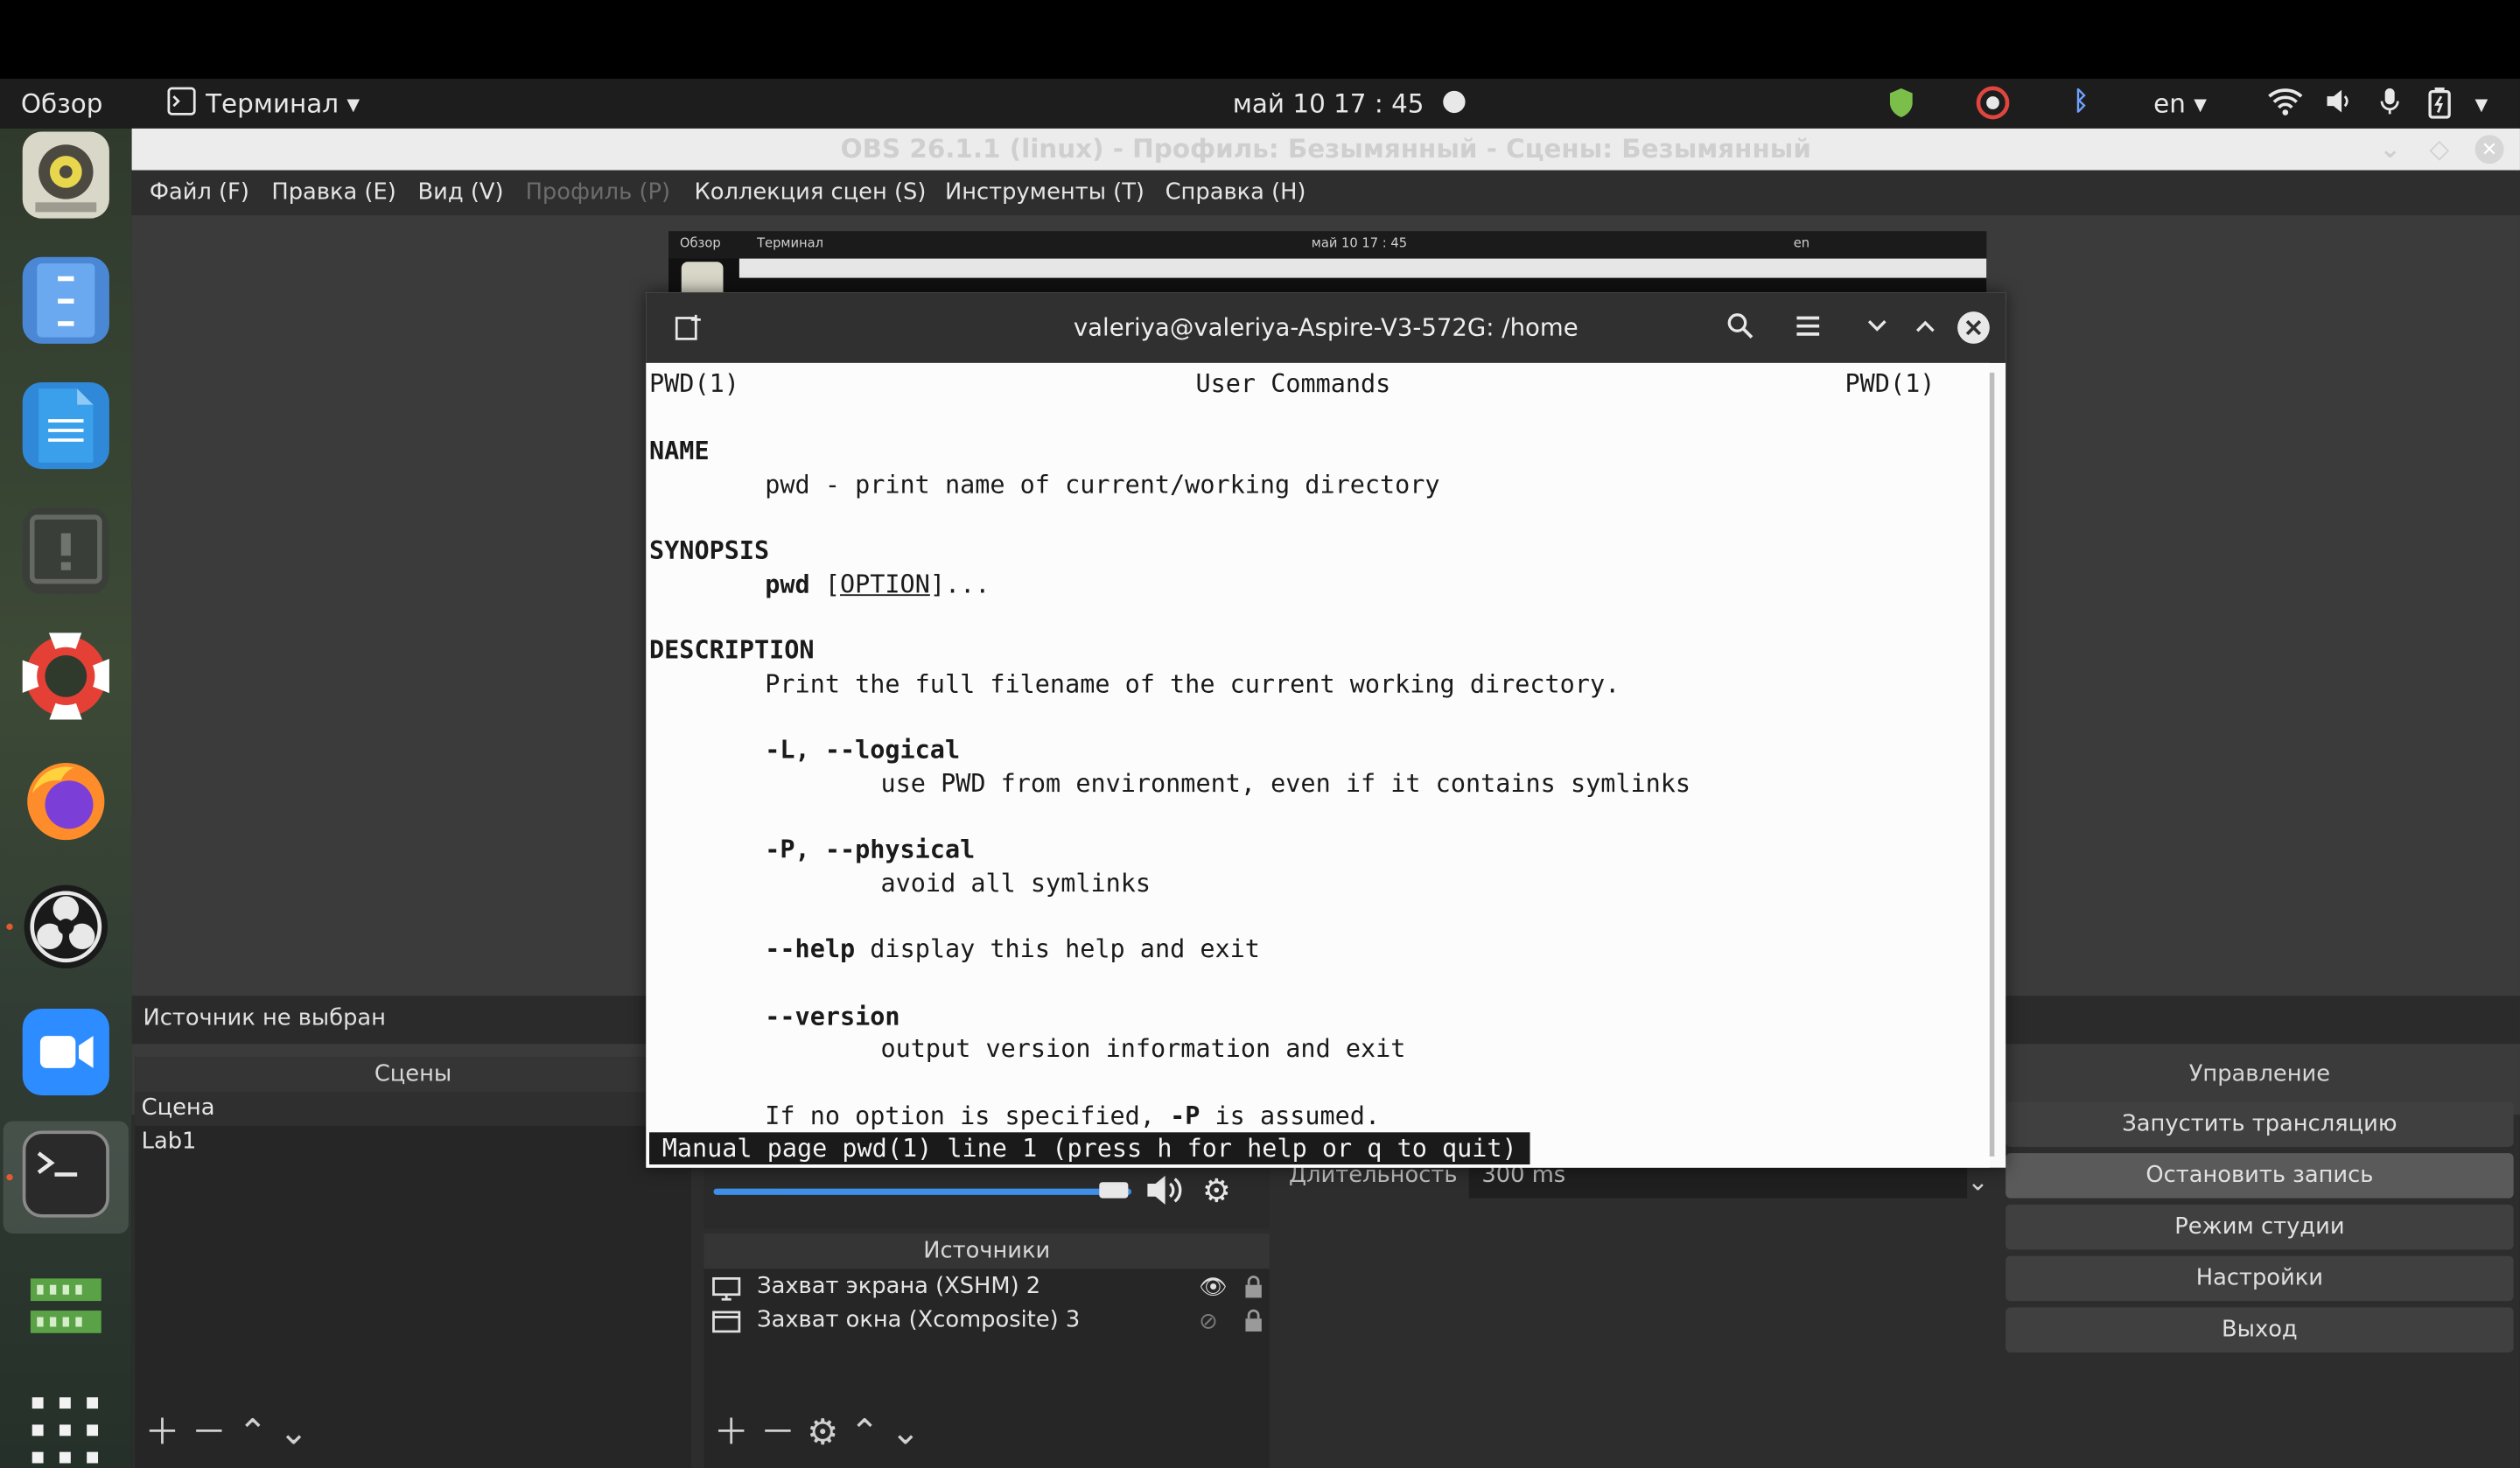 The height and width of the screenshot is (1468, 2520). What do you see at coordinates (2390, 150) in the screenshot?
I see `minimize-icon: ⌄` at bounding box center [2390, 150].